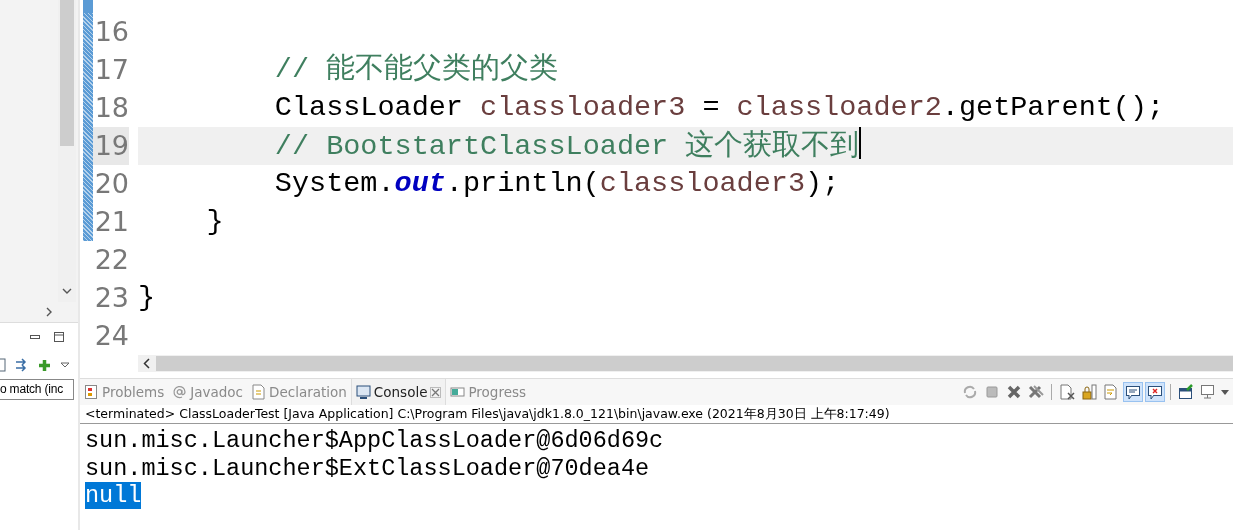 This screenshot has width=1233, height=530. I want to click on add-icon, so click(44, 365).